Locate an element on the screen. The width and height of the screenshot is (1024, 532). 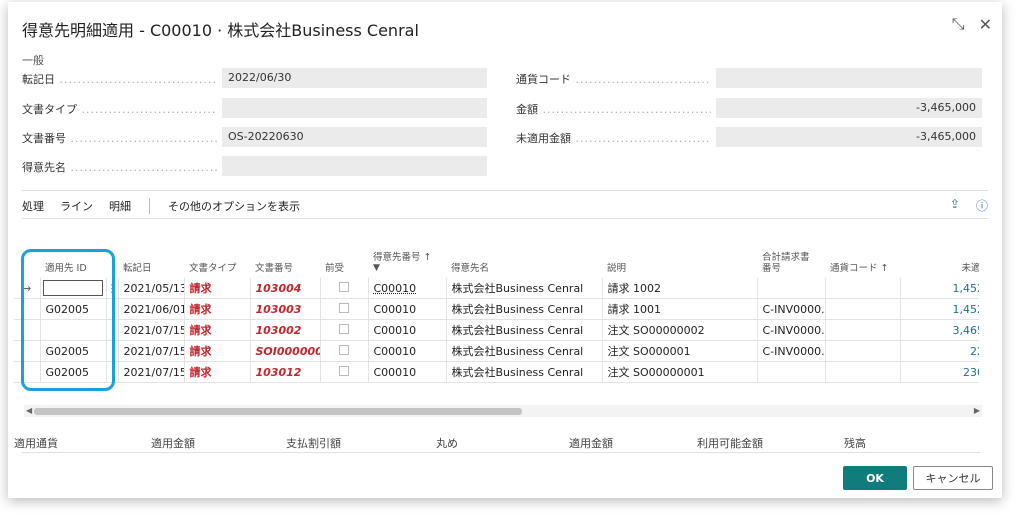
applies-to-id-input is located at coordinates (72, 288).